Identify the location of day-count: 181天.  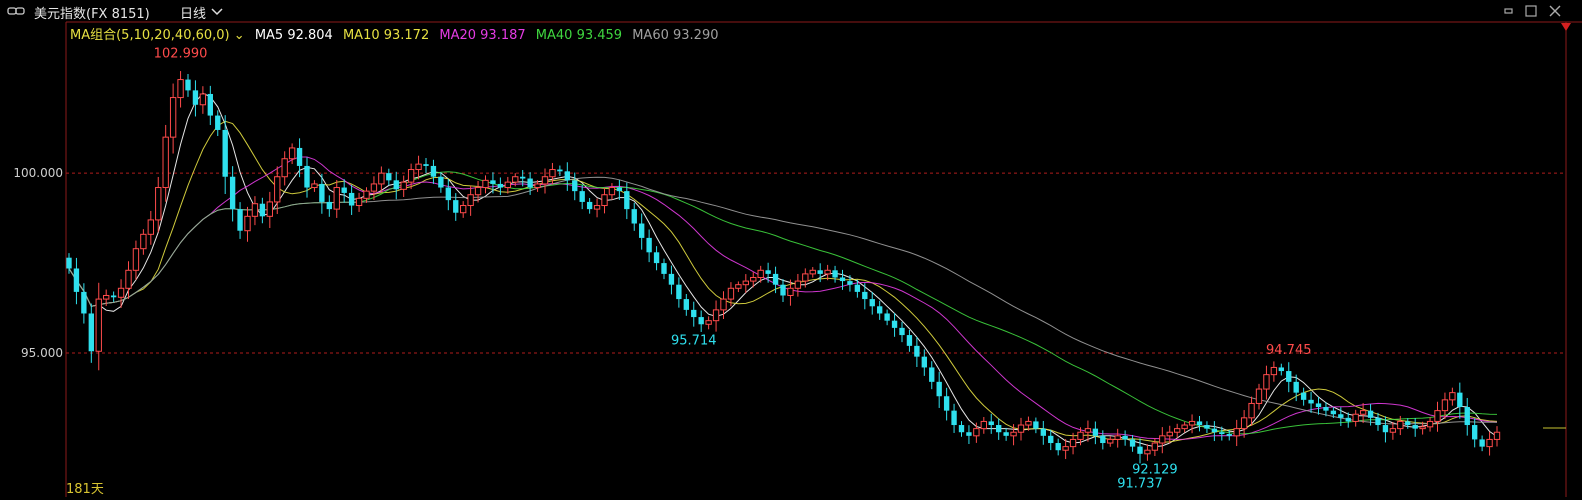
(85, 489).